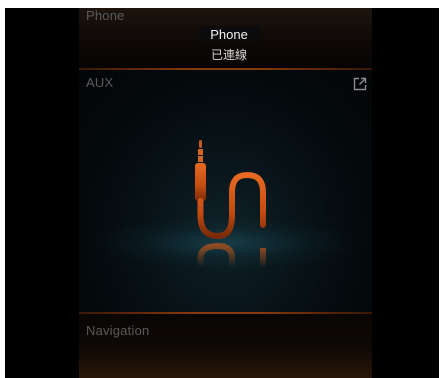 Image resolution: width=444 pixels, height=378 pixels. Describe the element at coordinates (225, 346) in the screenshot. I see `navigation-panel: Navigation` at that location.